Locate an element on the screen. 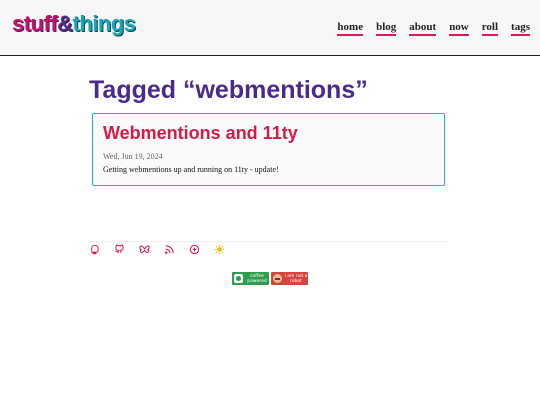  post-title-link: Webmentions and 11ty is located at coordinates (200, 133).